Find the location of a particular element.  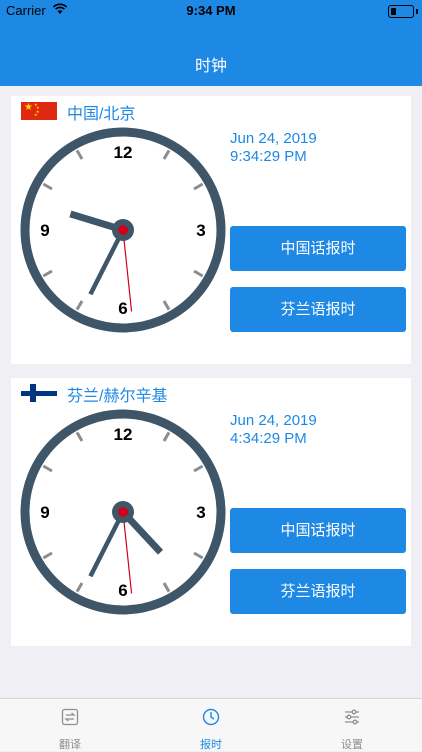

page-title: 时钟 is located at coordinates (210, 66).